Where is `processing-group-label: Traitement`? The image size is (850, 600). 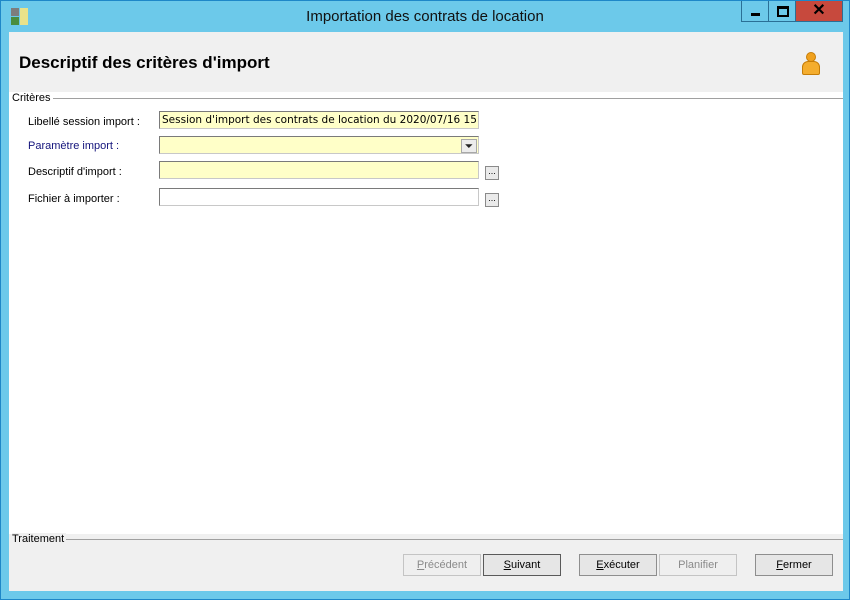
processing-group-label: Traitement is located at coordinates (39, 539).